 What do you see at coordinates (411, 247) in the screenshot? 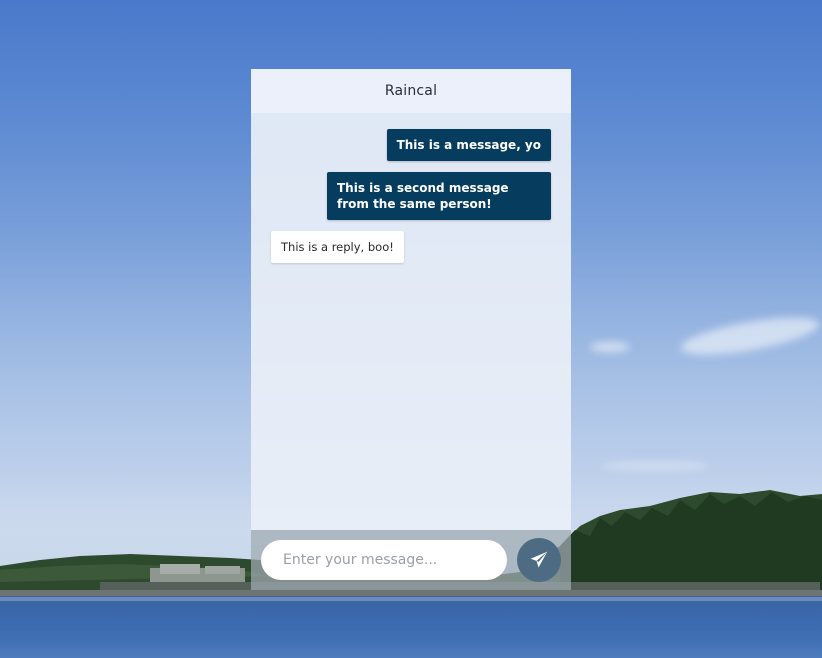
I see `message-row: This is a reply, boo!` at bounding box center [411, 247].